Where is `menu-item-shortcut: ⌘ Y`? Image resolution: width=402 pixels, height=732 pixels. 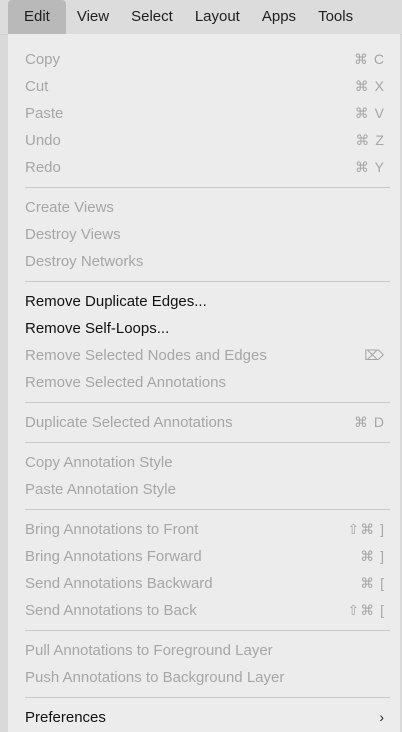 menu-item-shortcut: ⌘ Y is located at coordinates (370, 167).